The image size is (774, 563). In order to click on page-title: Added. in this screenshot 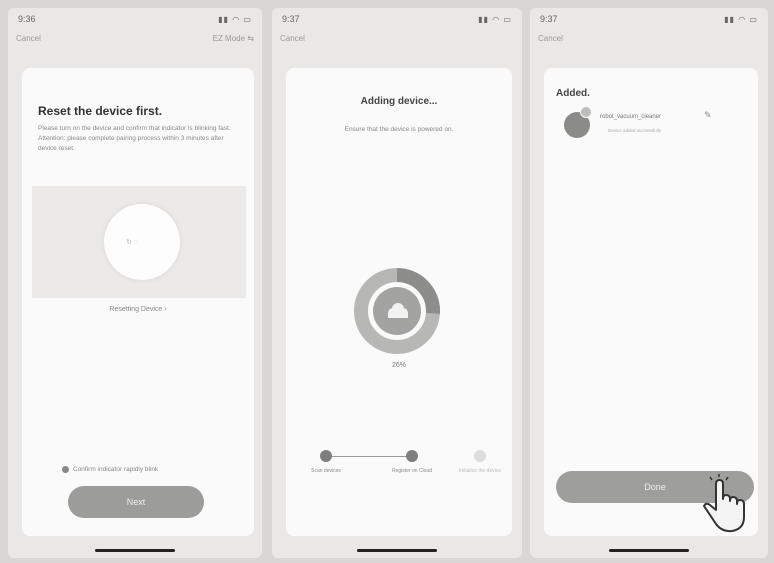, I will do `click(573, 93)`.